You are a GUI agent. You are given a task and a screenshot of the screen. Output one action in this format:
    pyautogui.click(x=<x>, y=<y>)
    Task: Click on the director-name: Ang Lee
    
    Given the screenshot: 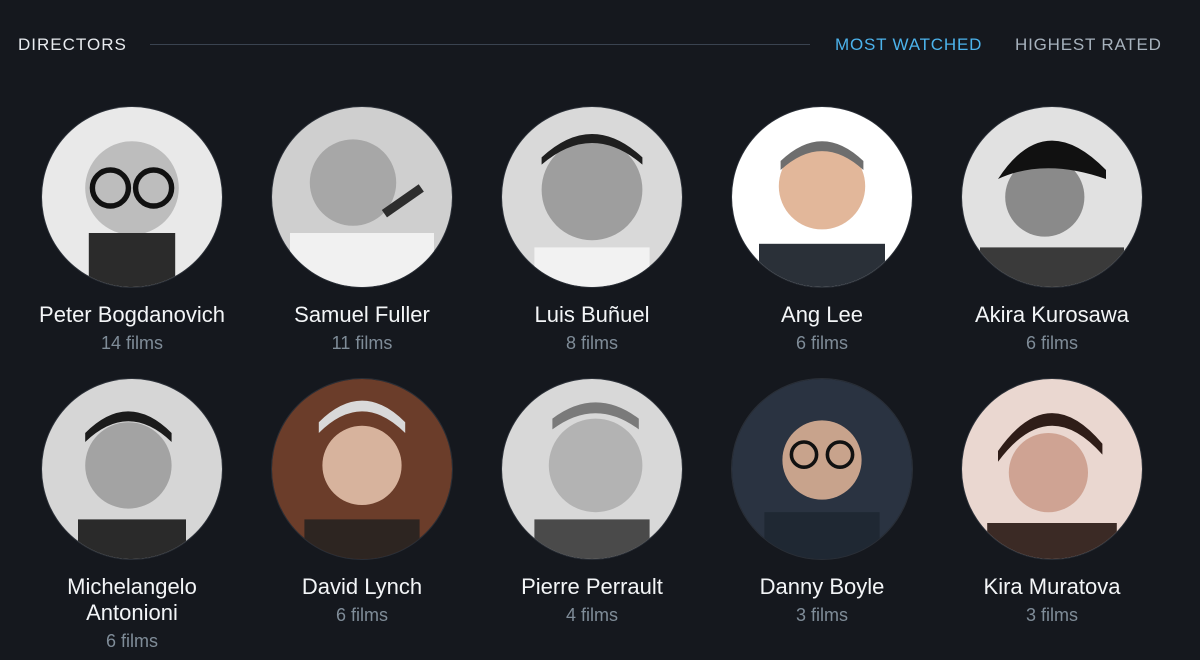 What is the action you would take?
    pyautogui.click(x=822, y=314)
    